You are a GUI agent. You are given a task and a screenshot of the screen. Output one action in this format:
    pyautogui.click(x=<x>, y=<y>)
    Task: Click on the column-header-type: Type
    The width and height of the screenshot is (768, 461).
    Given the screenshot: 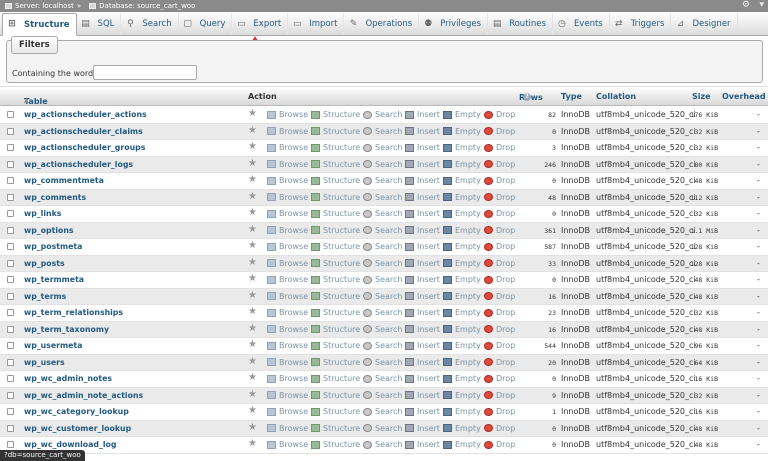 What is the action you would take?
    pyautogui.click(x=571, y=96)
    